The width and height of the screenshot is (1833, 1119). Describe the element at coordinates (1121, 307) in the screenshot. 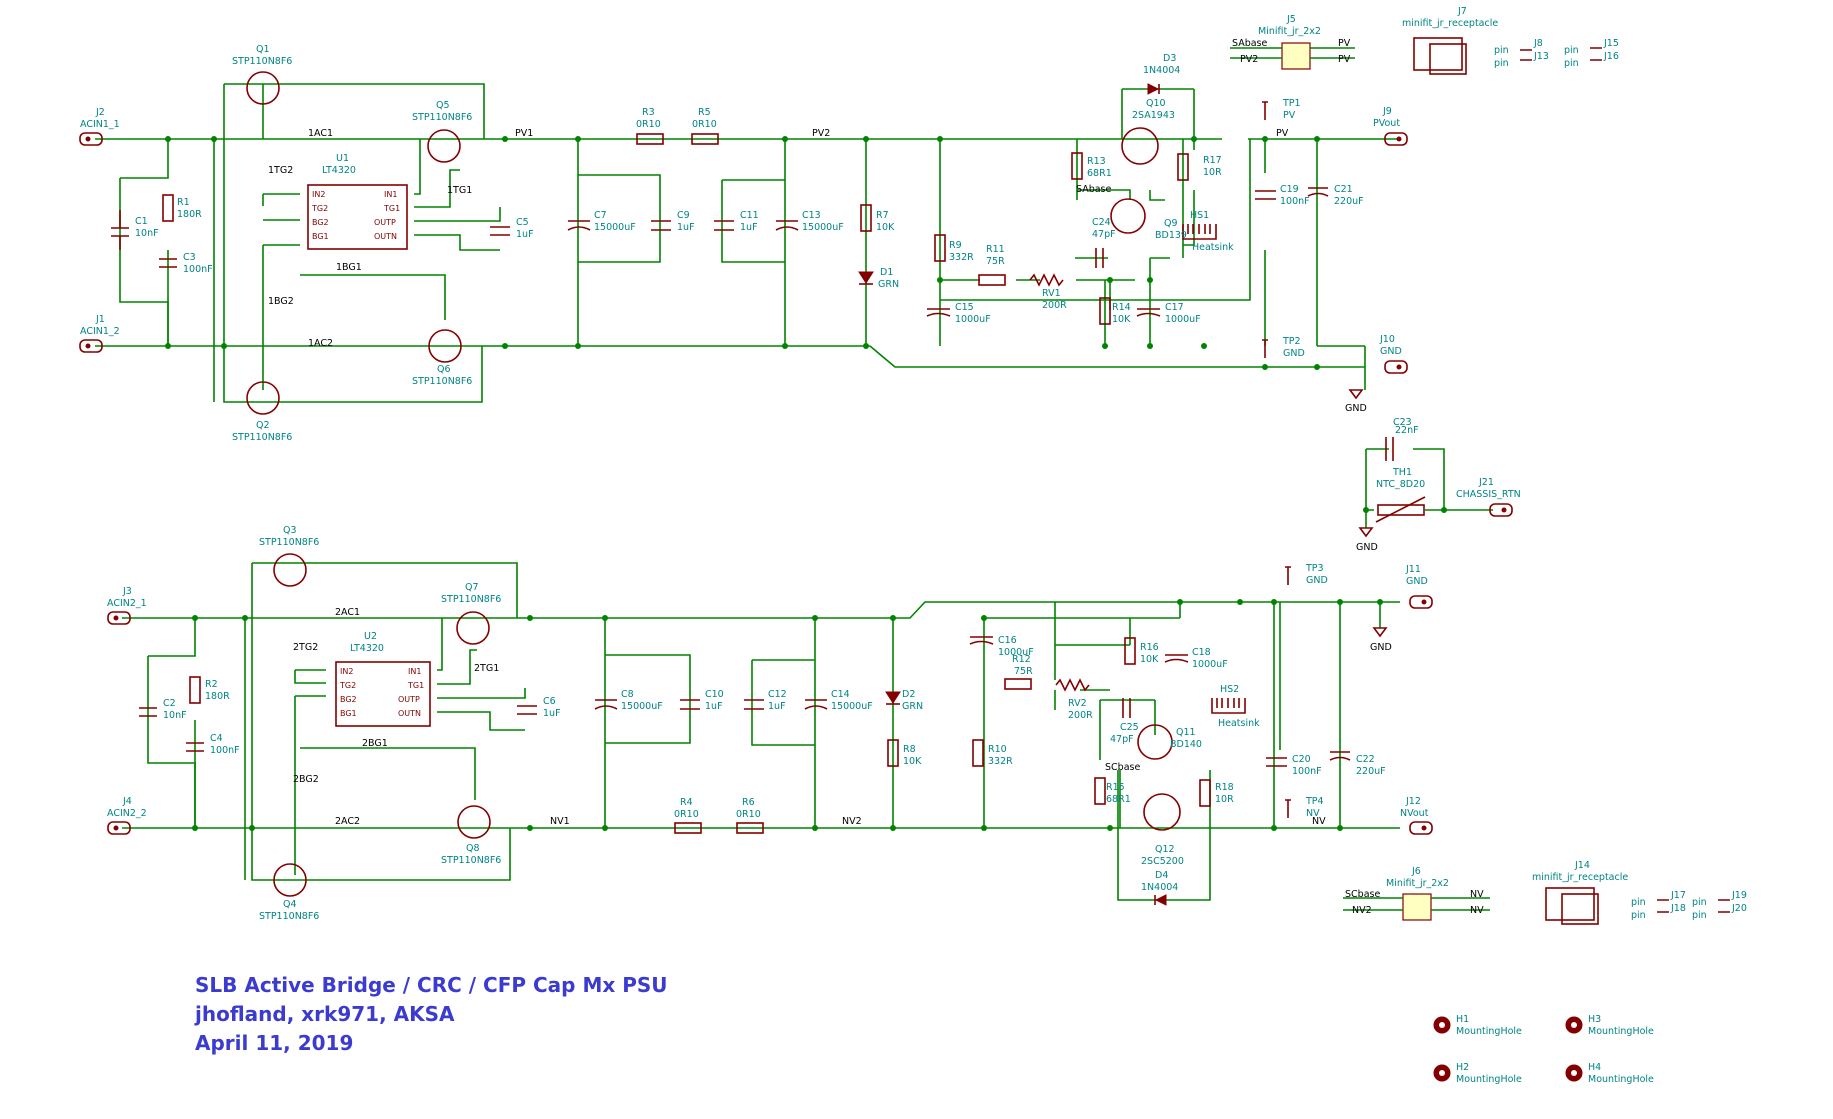

I see `r14-ref: R14` at that location.